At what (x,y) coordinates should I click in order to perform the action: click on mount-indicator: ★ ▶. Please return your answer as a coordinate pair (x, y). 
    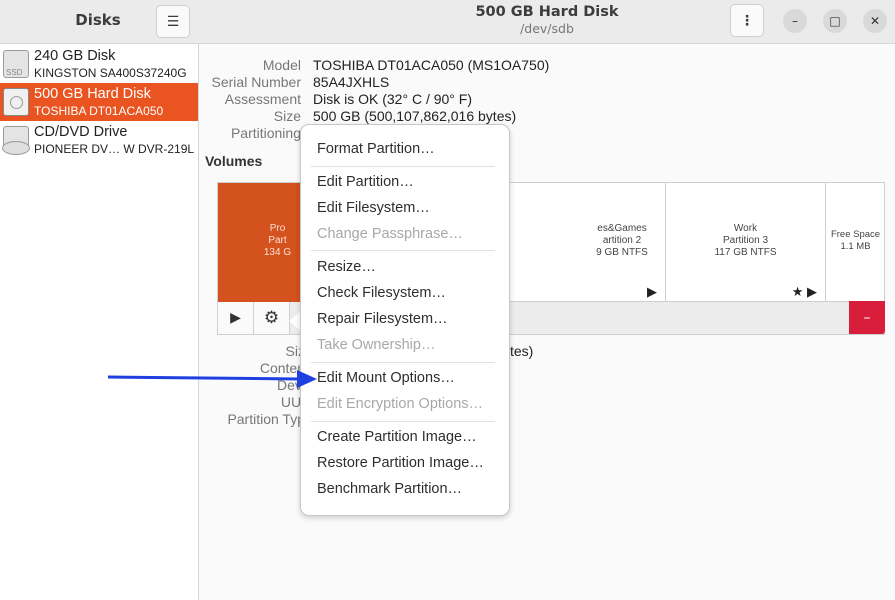
    Looking at the image, I should click on (804, 291).